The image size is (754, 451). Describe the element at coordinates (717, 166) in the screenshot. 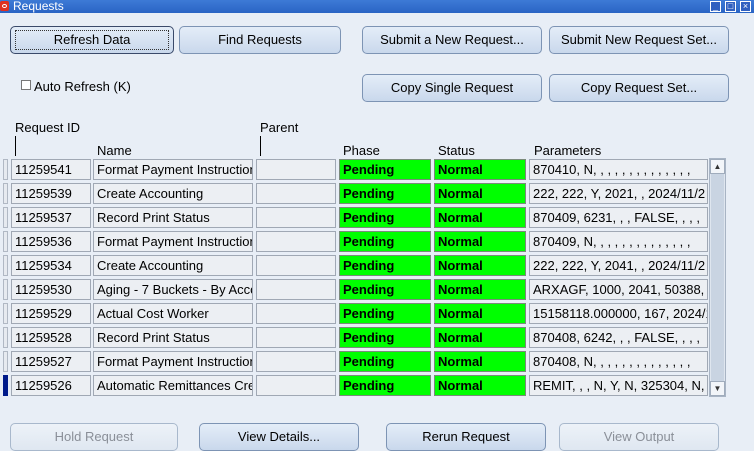

I see `scroll-up-icon: ▲` at that location.